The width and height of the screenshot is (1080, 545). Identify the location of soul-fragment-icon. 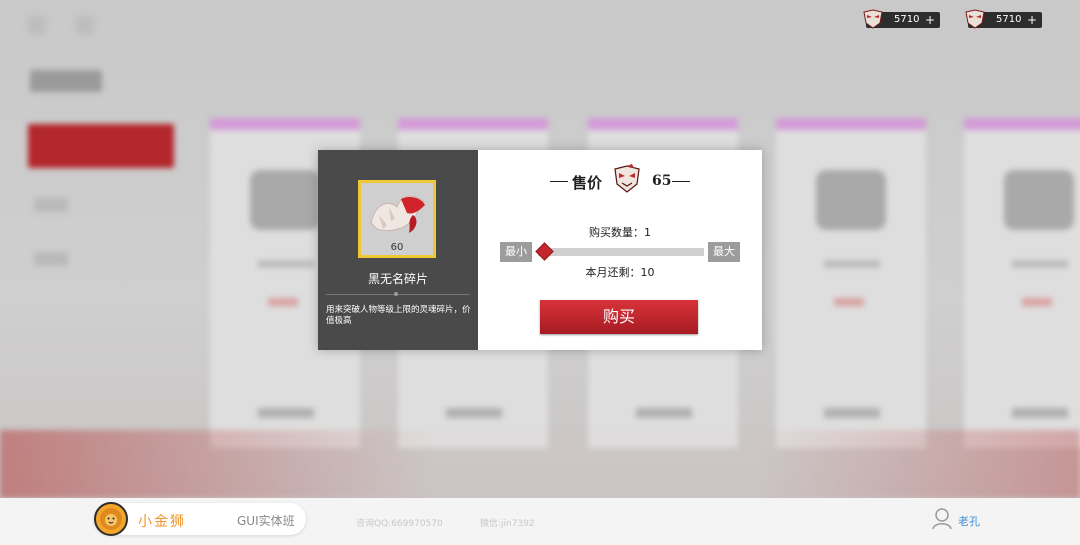
(397, 214).